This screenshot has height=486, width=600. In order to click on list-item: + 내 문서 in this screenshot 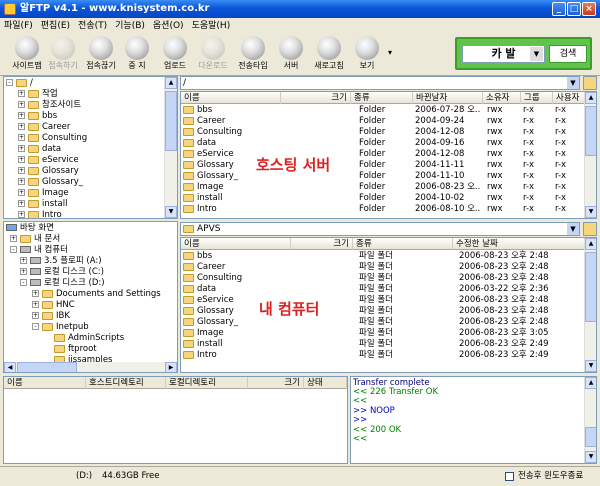, I will do `click(35, 239)`.